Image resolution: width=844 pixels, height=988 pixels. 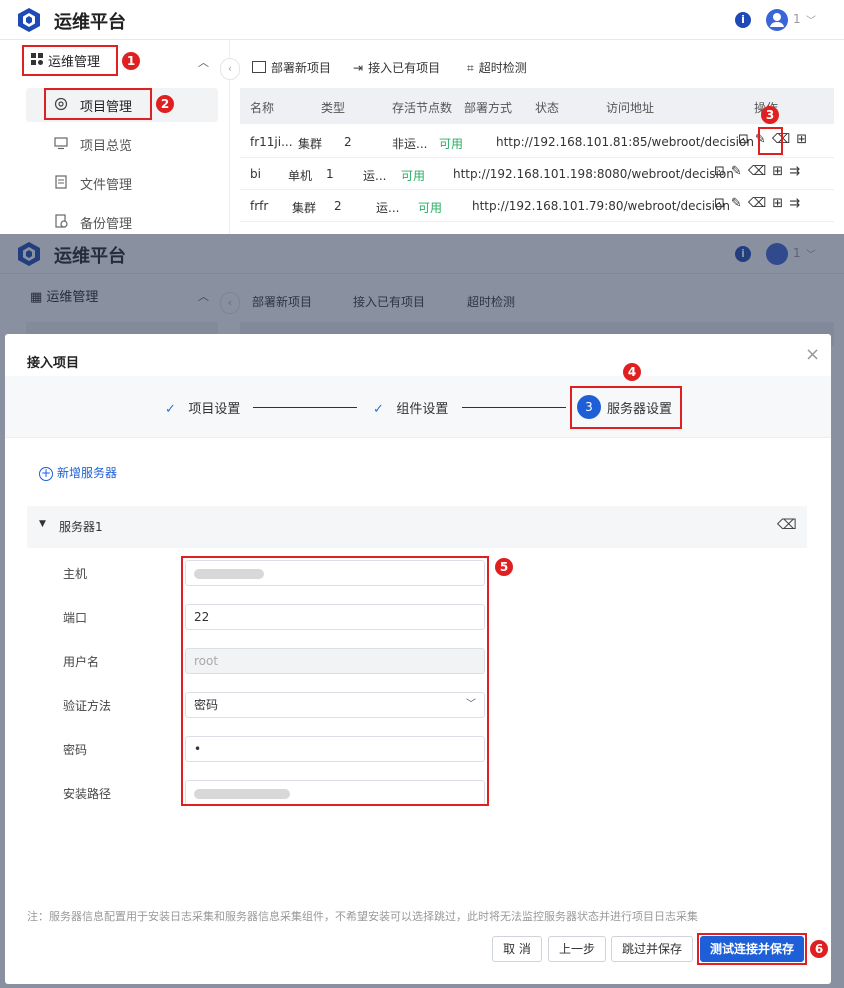 I want to click on scan-icon: ⌗, so click(x=470, y=68).